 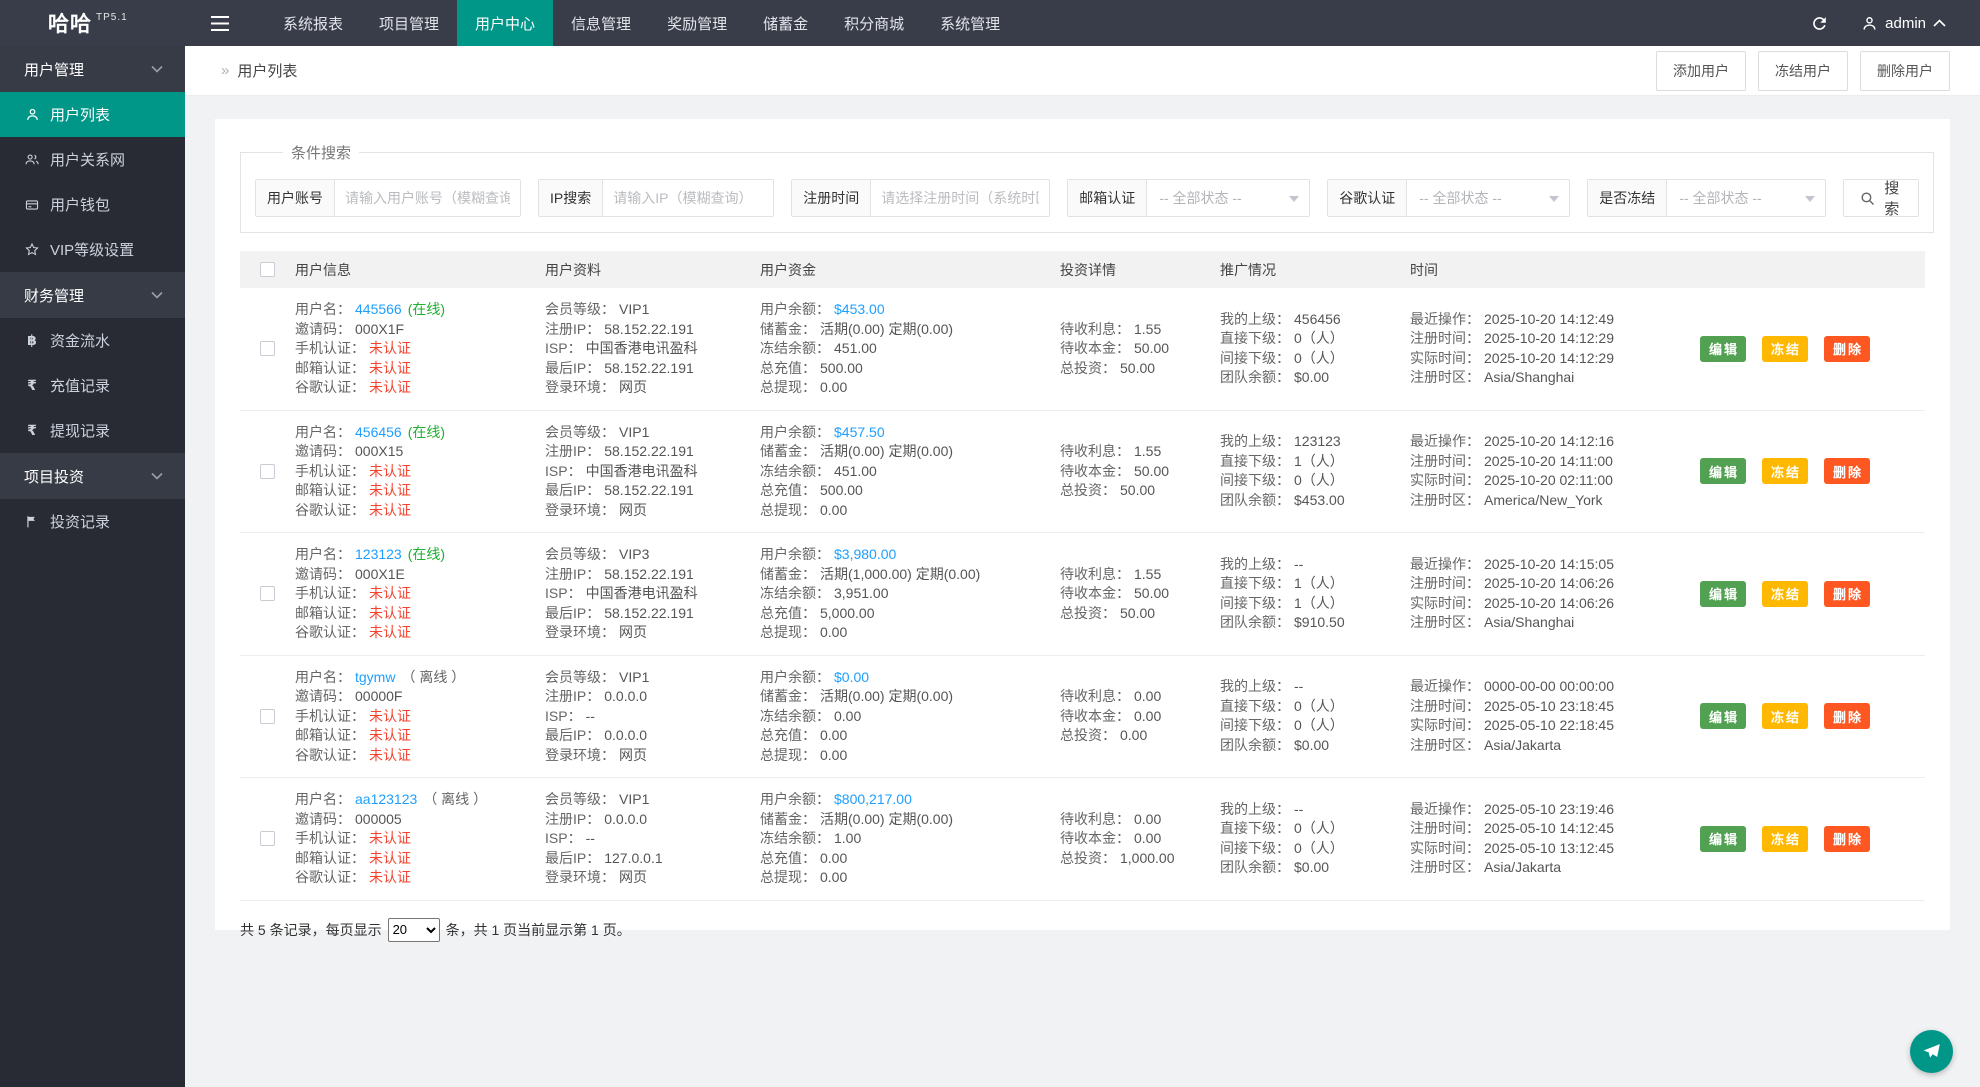 I want to click on member-level-label: 会员等级：, so click(x=580, y=431).